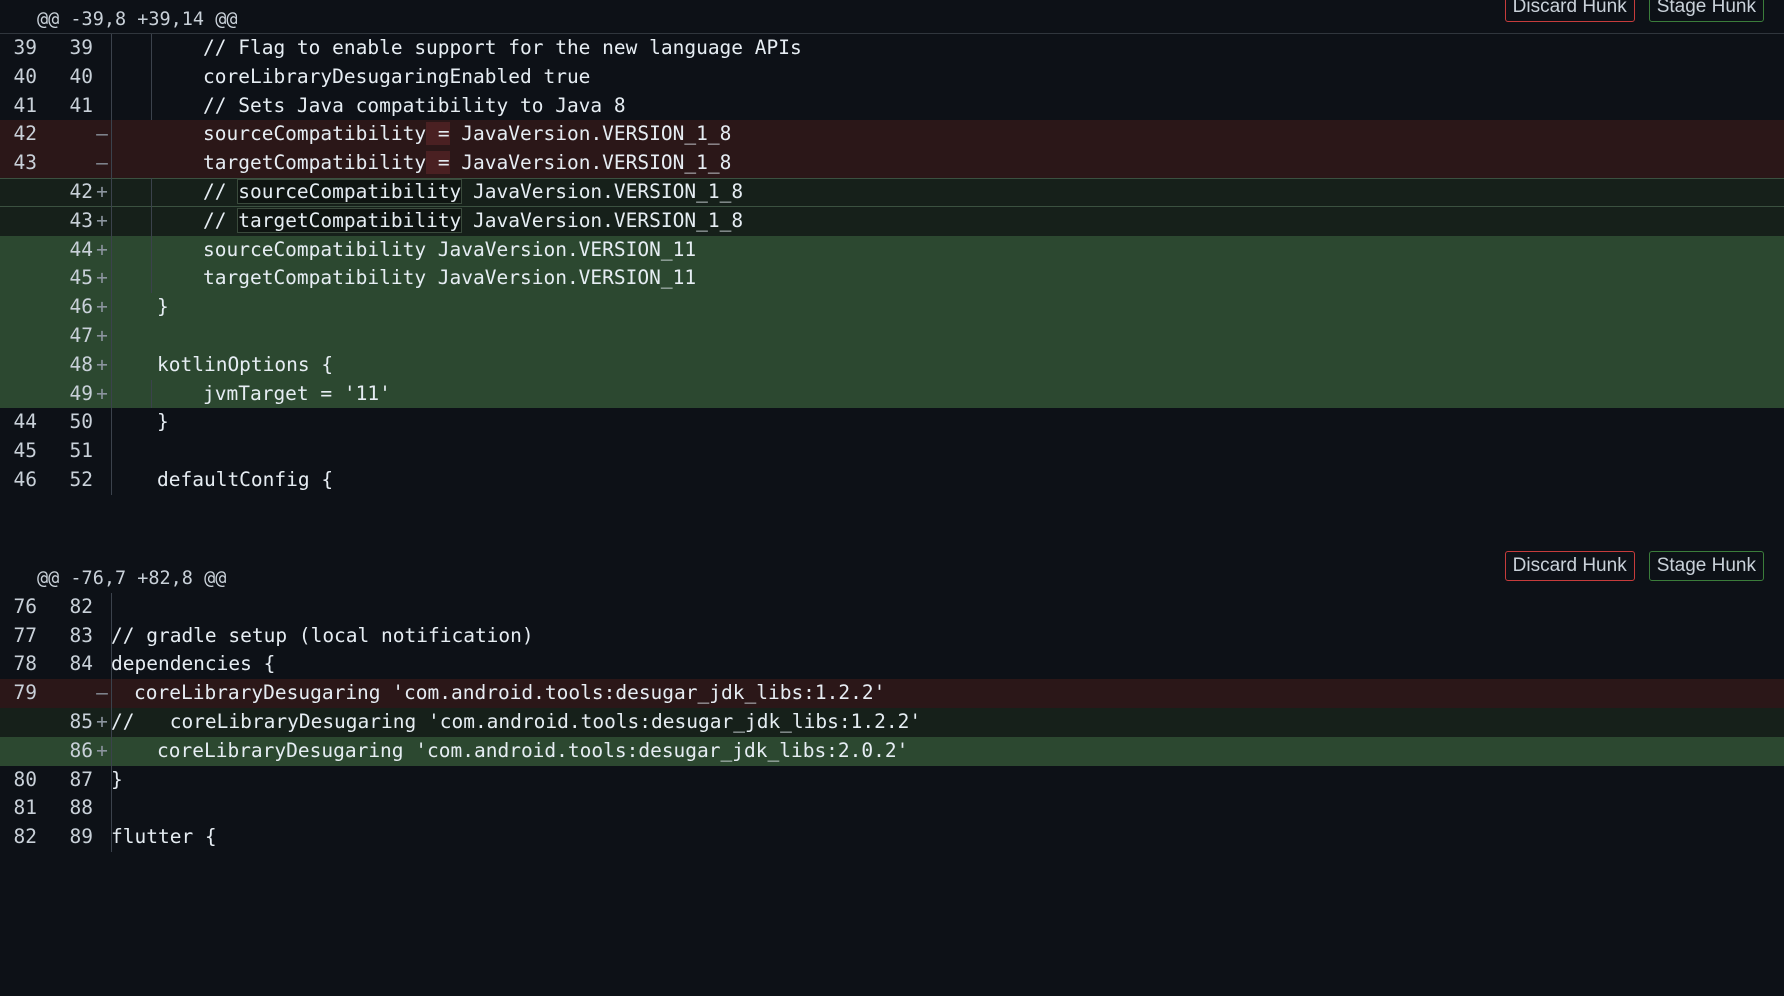  I want to click on new-line-number: 88, so click(81, 808).